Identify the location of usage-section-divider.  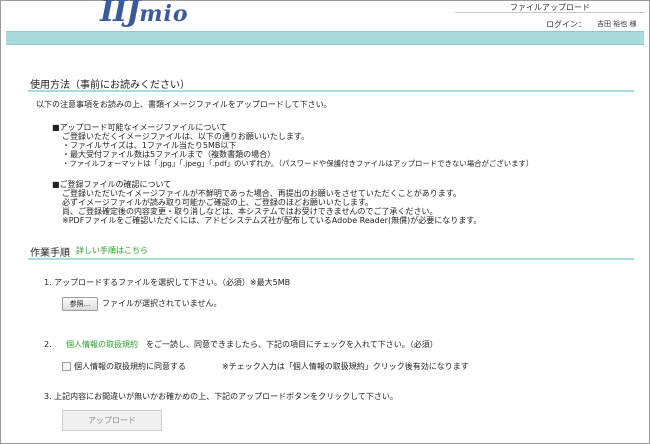
(331, 91).